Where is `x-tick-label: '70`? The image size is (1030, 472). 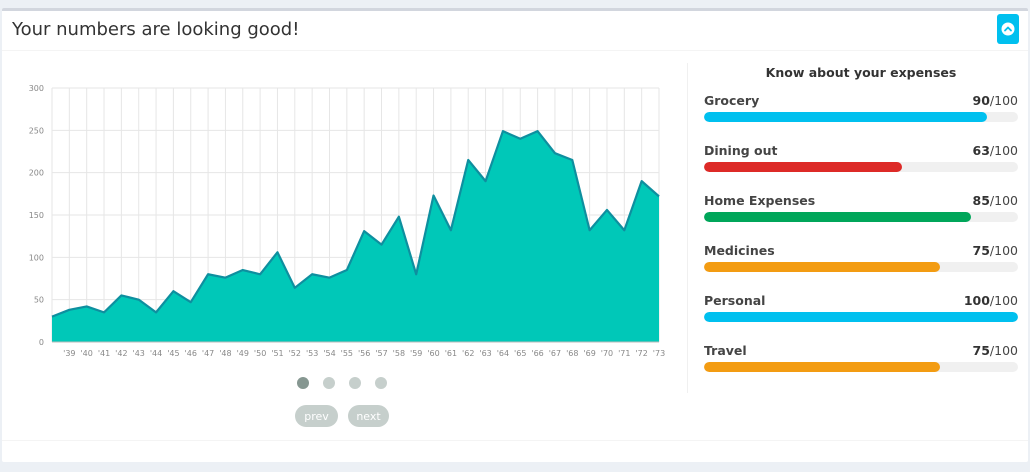 x-tick-label: '70 is located at coordinates (607, 353).